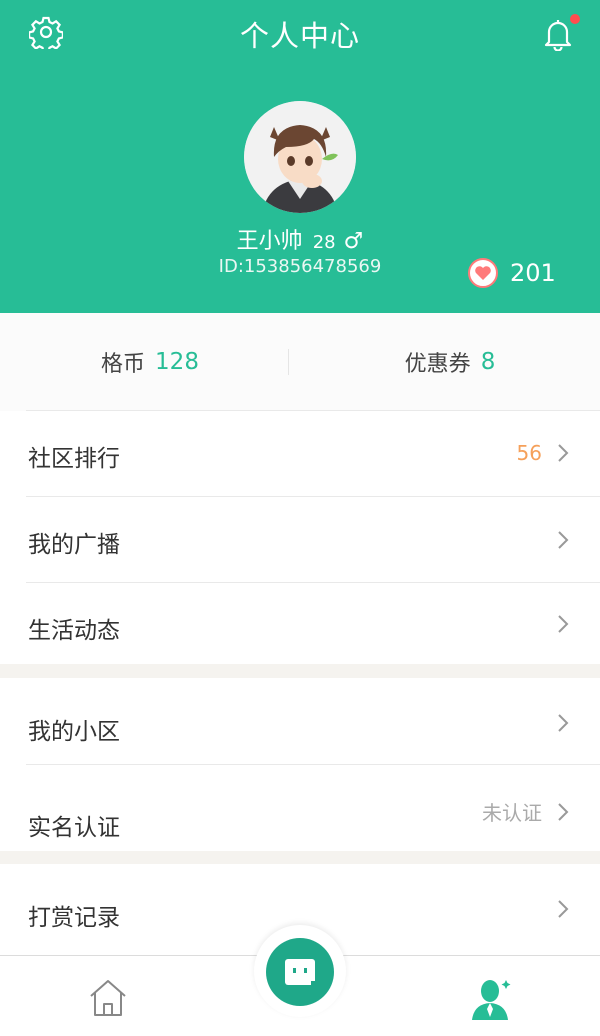 The width and height of the screenshot is (600, 1036). I want to click on robot-icon, so click(301, 973).